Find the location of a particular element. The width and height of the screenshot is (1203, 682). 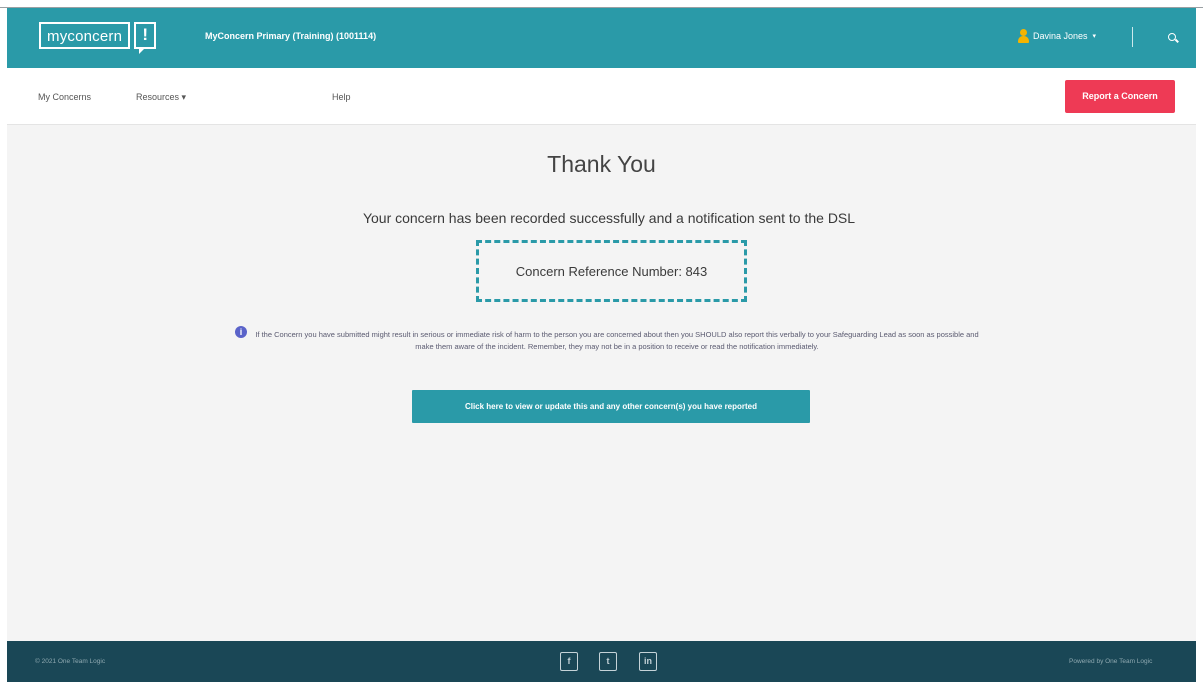

user-menu: Davina Jones ▾ is located at coordinates (1056, 36).